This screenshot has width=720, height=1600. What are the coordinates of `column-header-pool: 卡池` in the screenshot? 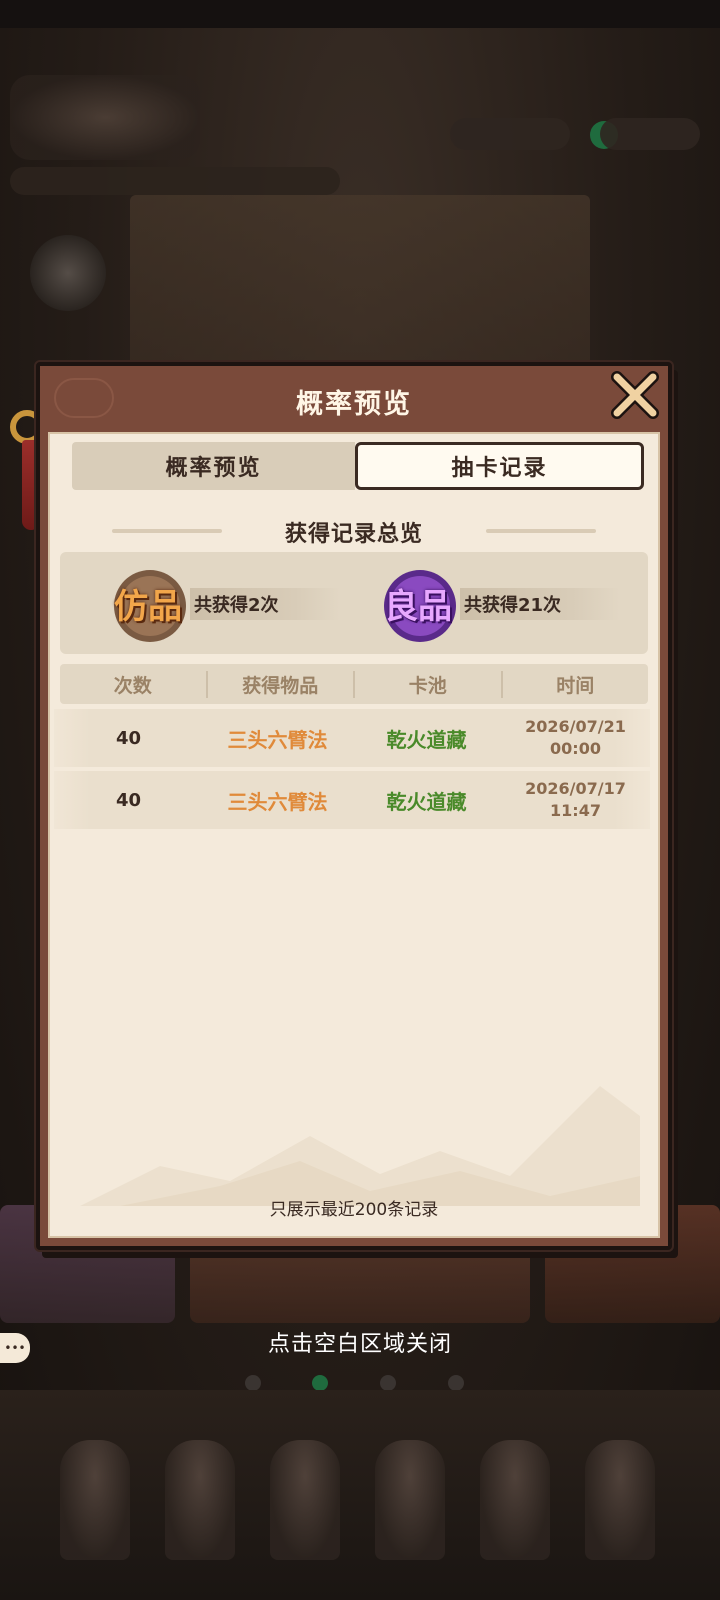 It's located at (429, 684).